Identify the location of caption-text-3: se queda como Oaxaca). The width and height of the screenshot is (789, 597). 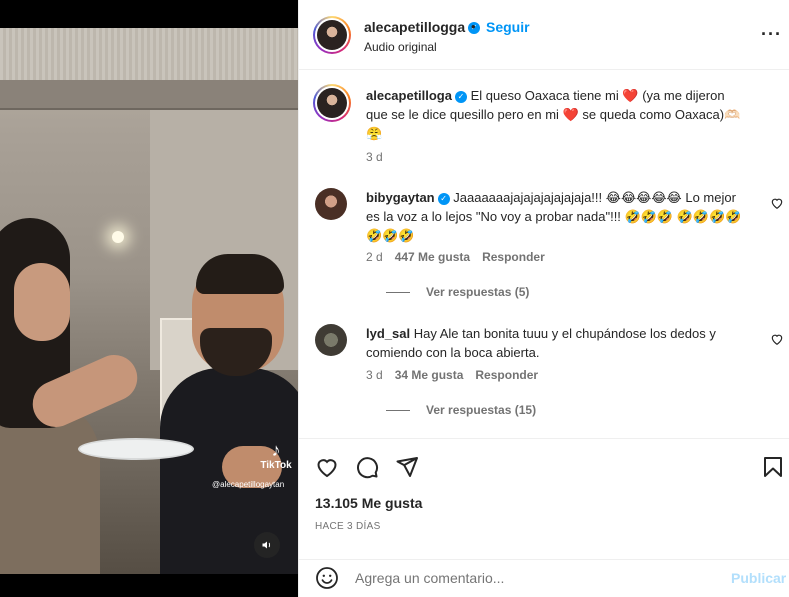
(653, 114).